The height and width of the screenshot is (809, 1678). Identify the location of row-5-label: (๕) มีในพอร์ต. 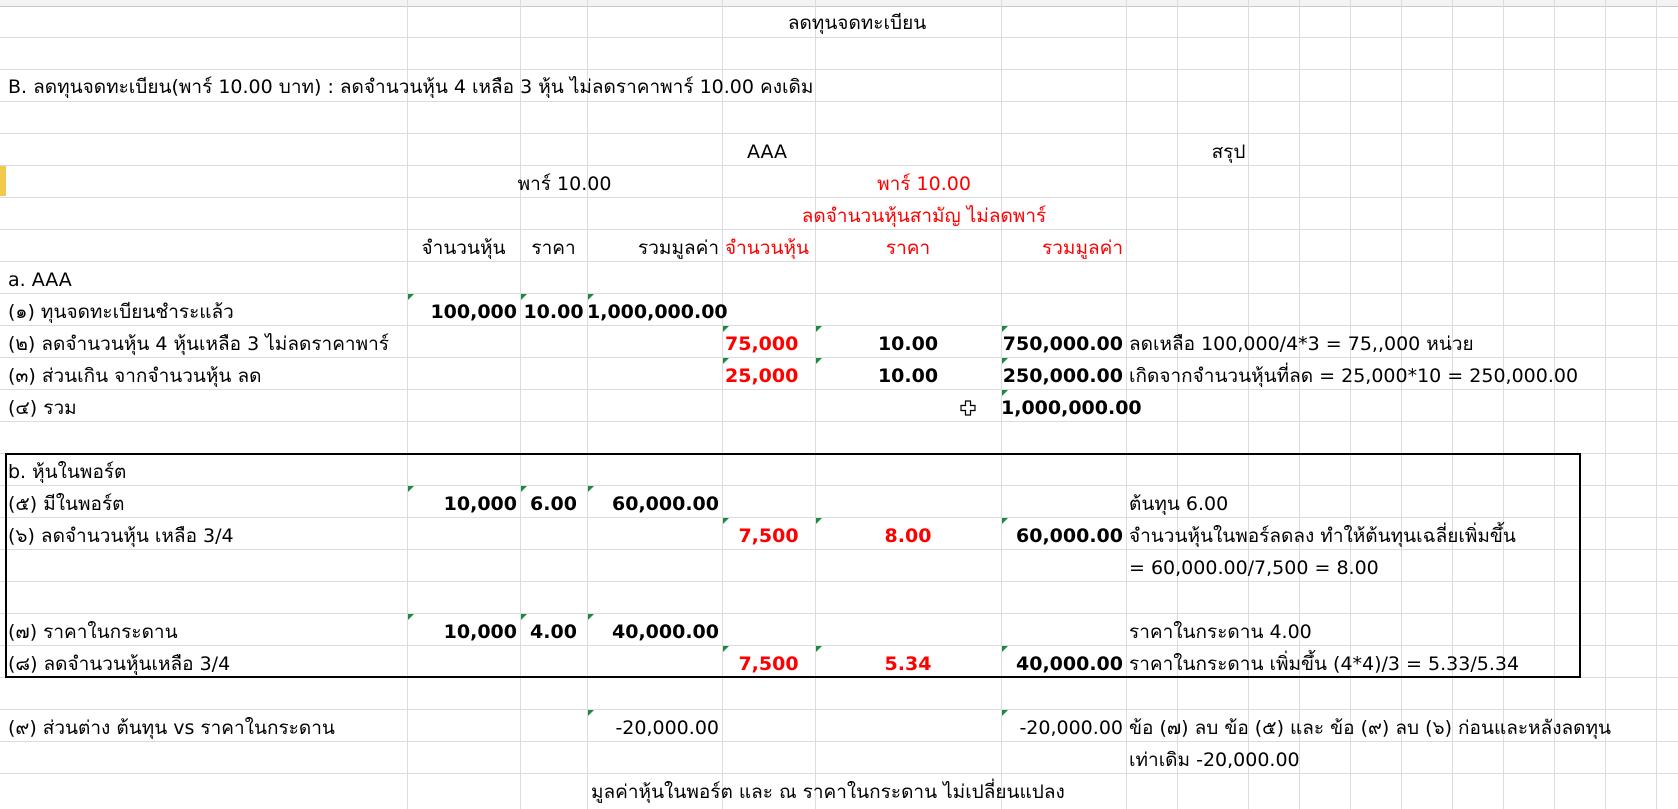
(66, 504).